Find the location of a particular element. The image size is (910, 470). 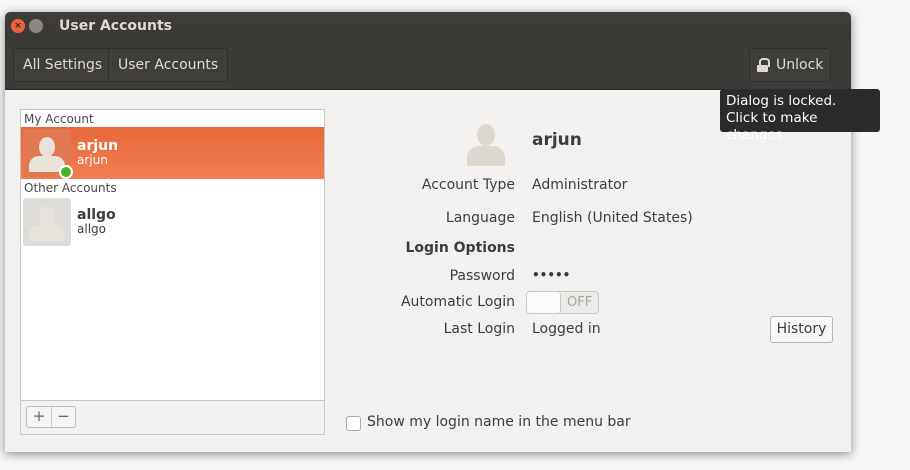

minimize-button is located at coordinates (36, 26).